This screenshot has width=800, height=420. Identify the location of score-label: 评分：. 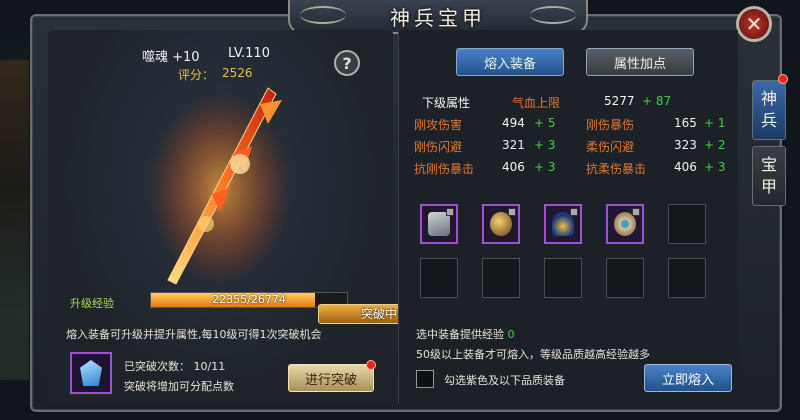
(196, 75).